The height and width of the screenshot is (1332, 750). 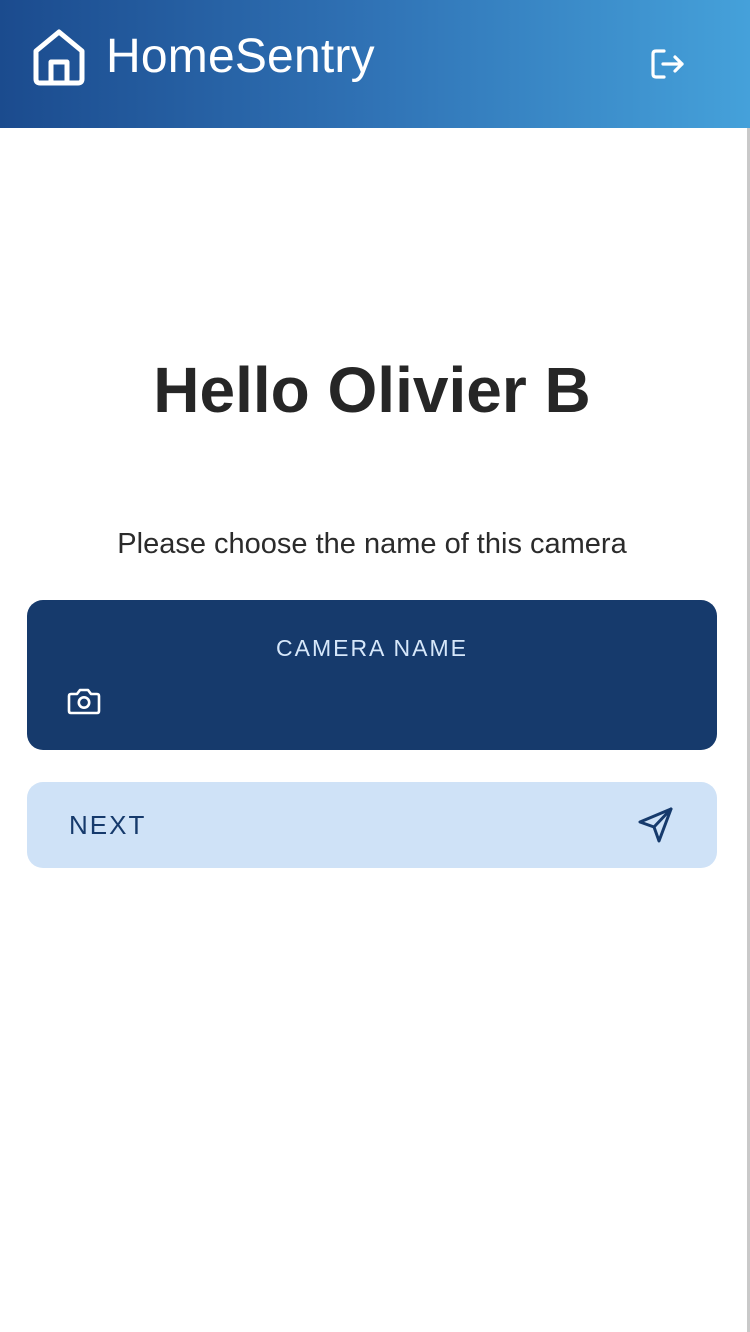 What do you see at coordinates (372, 390) in the screenshot?
I see `greeting-heading: Hello Olivier B` at bounding box center [372, 390].